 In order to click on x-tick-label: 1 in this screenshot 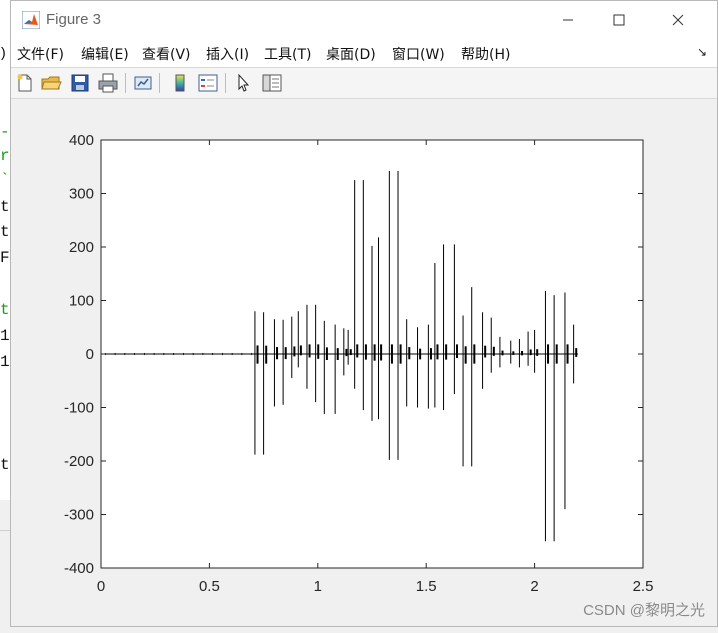, I will do `click(318, 586)`.